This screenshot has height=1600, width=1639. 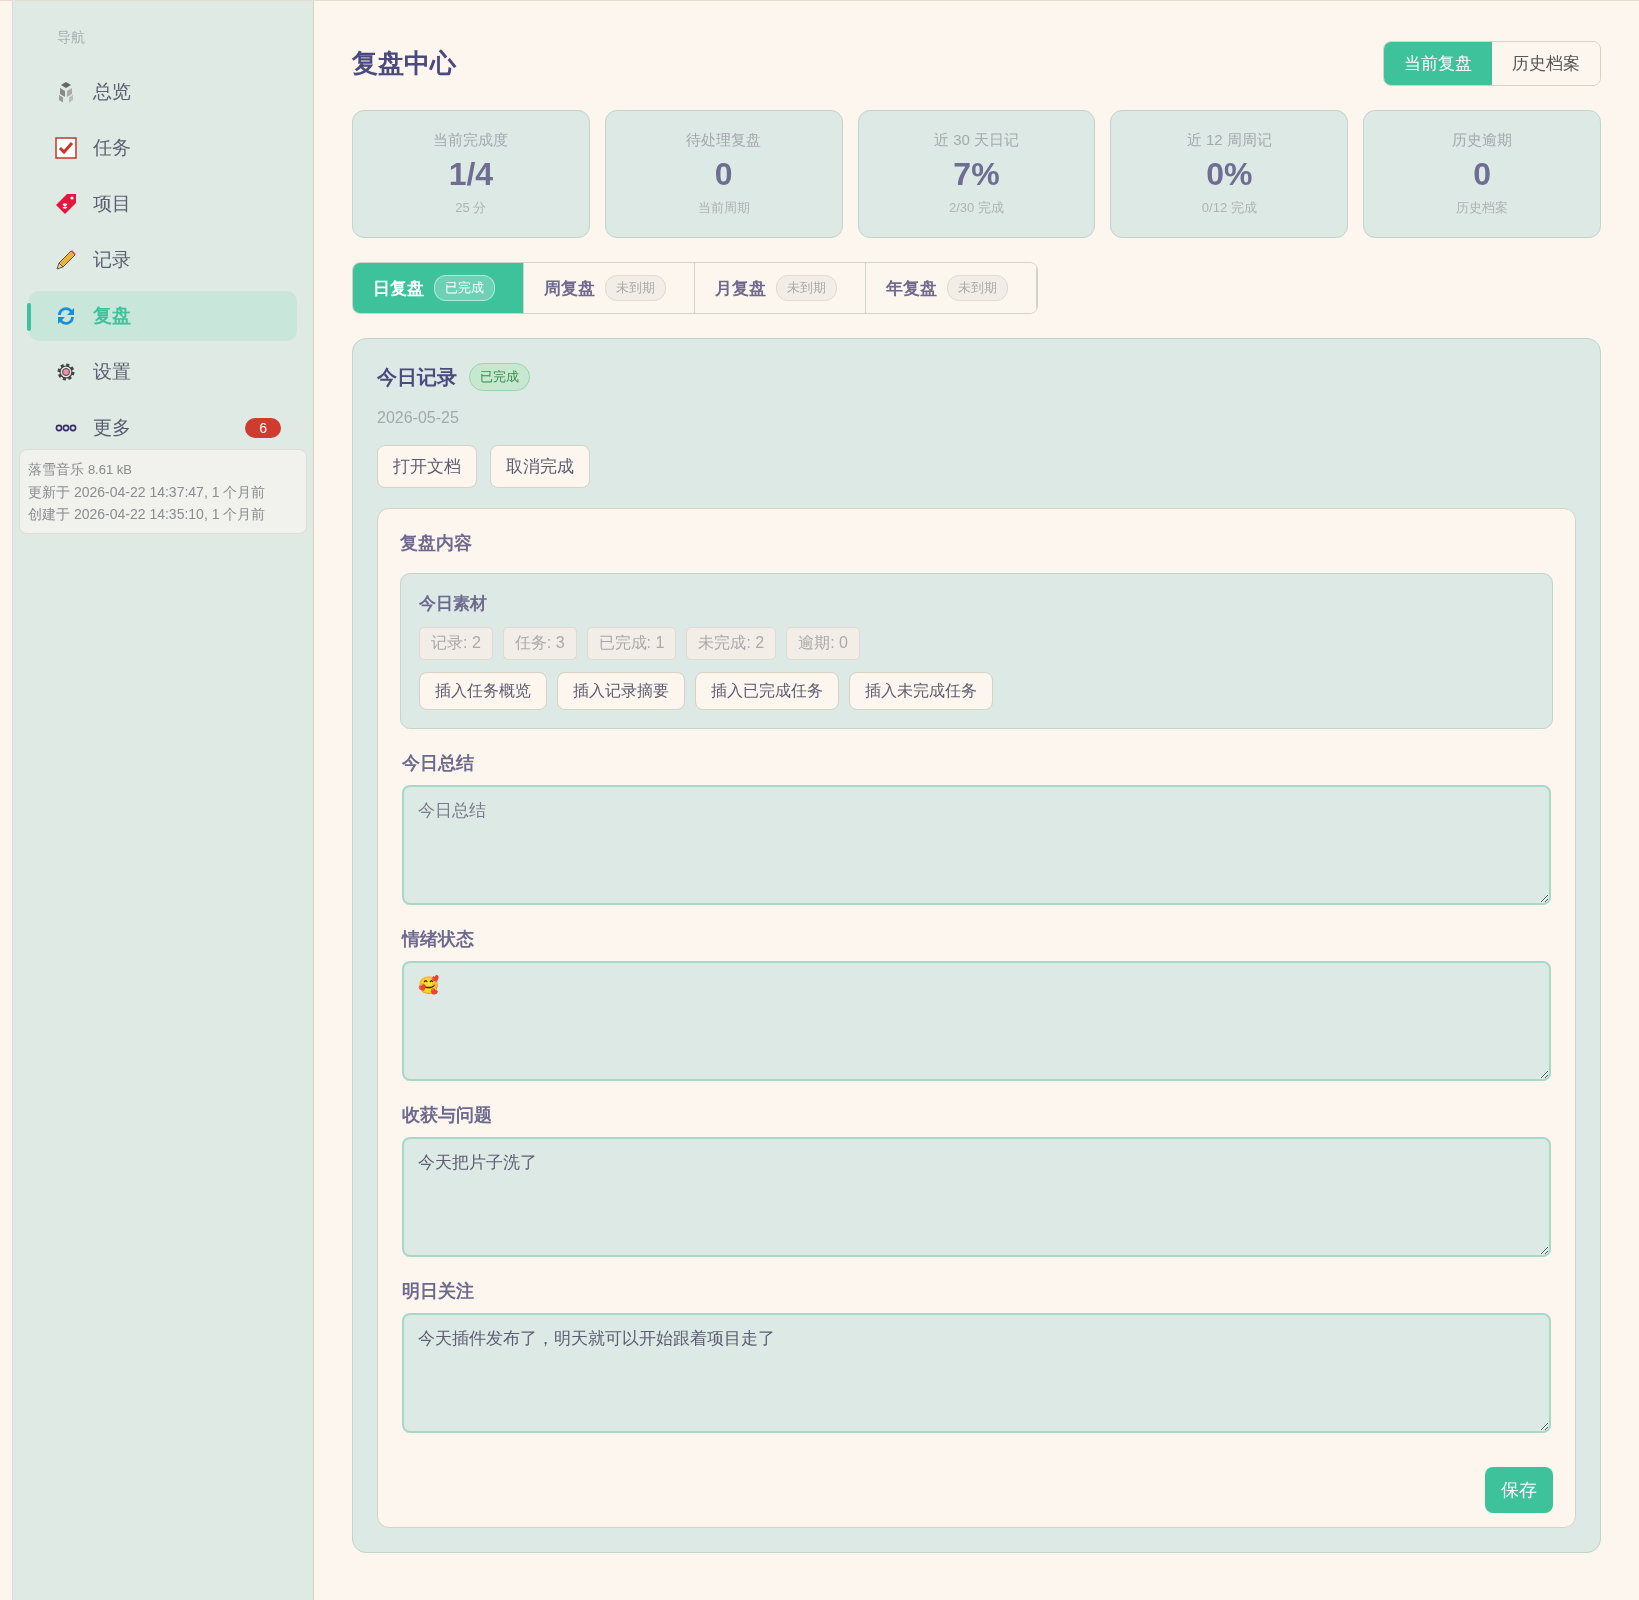 What do you see at coordinates (112, 372) in the screenshot?
I see `nav-label: 设置` at bounding box center [112, 372].